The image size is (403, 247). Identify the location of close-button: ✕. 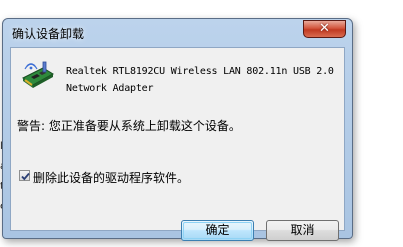
(324, 29).